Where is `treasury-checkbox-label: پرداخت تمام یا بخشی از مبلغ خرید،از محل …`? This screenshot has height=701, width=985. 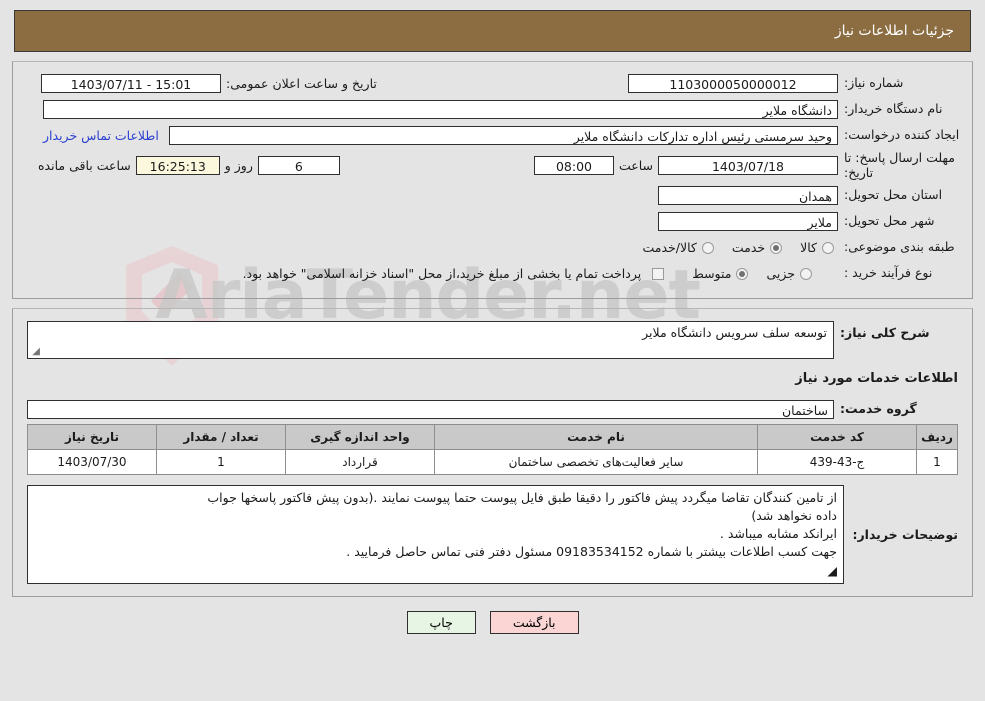 treasury-checkbox-label: پرداخت تمام یا بخشی از مبلغ خرید،از محل … is located at coordinates (442, 273).